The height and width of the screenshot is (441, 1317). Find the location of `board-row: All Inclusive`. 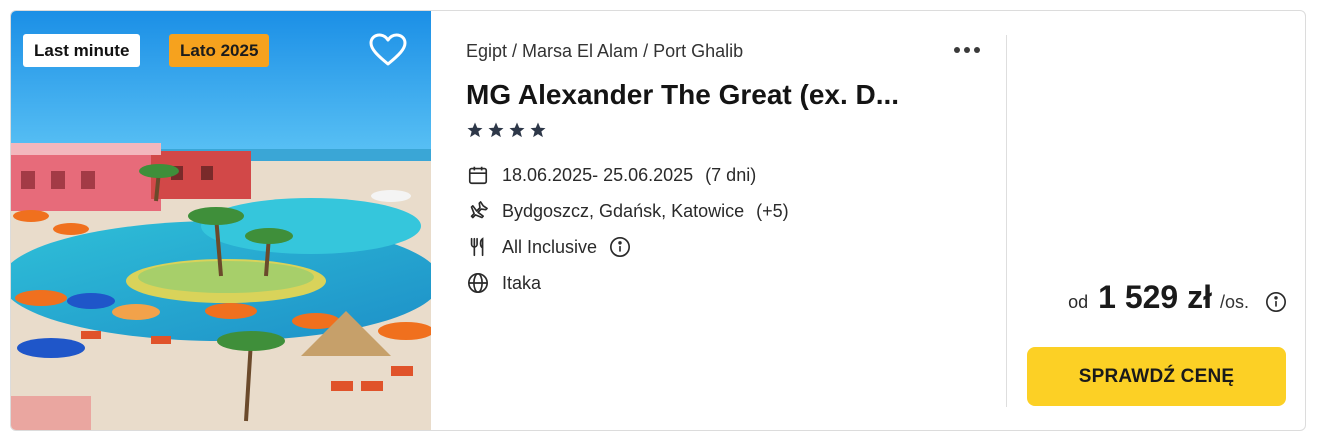

board-row: All Inclusive is located at coordinates (548, 247).